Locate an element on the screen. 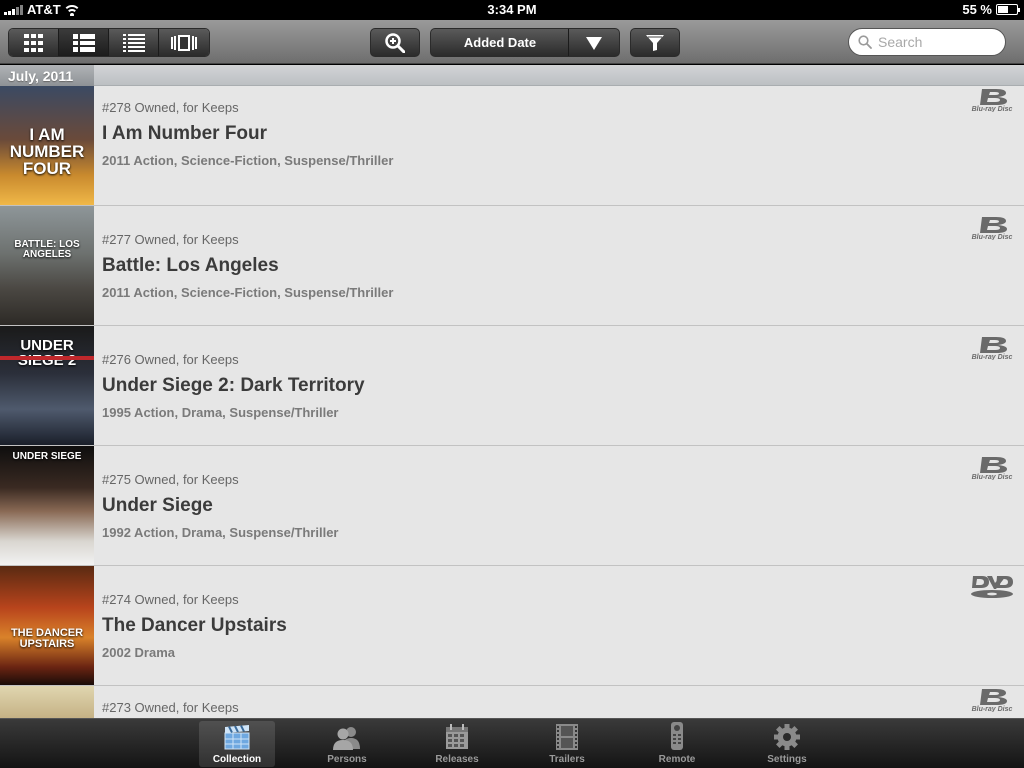  tab-releases: Releases is located at coordinates (457, 744).